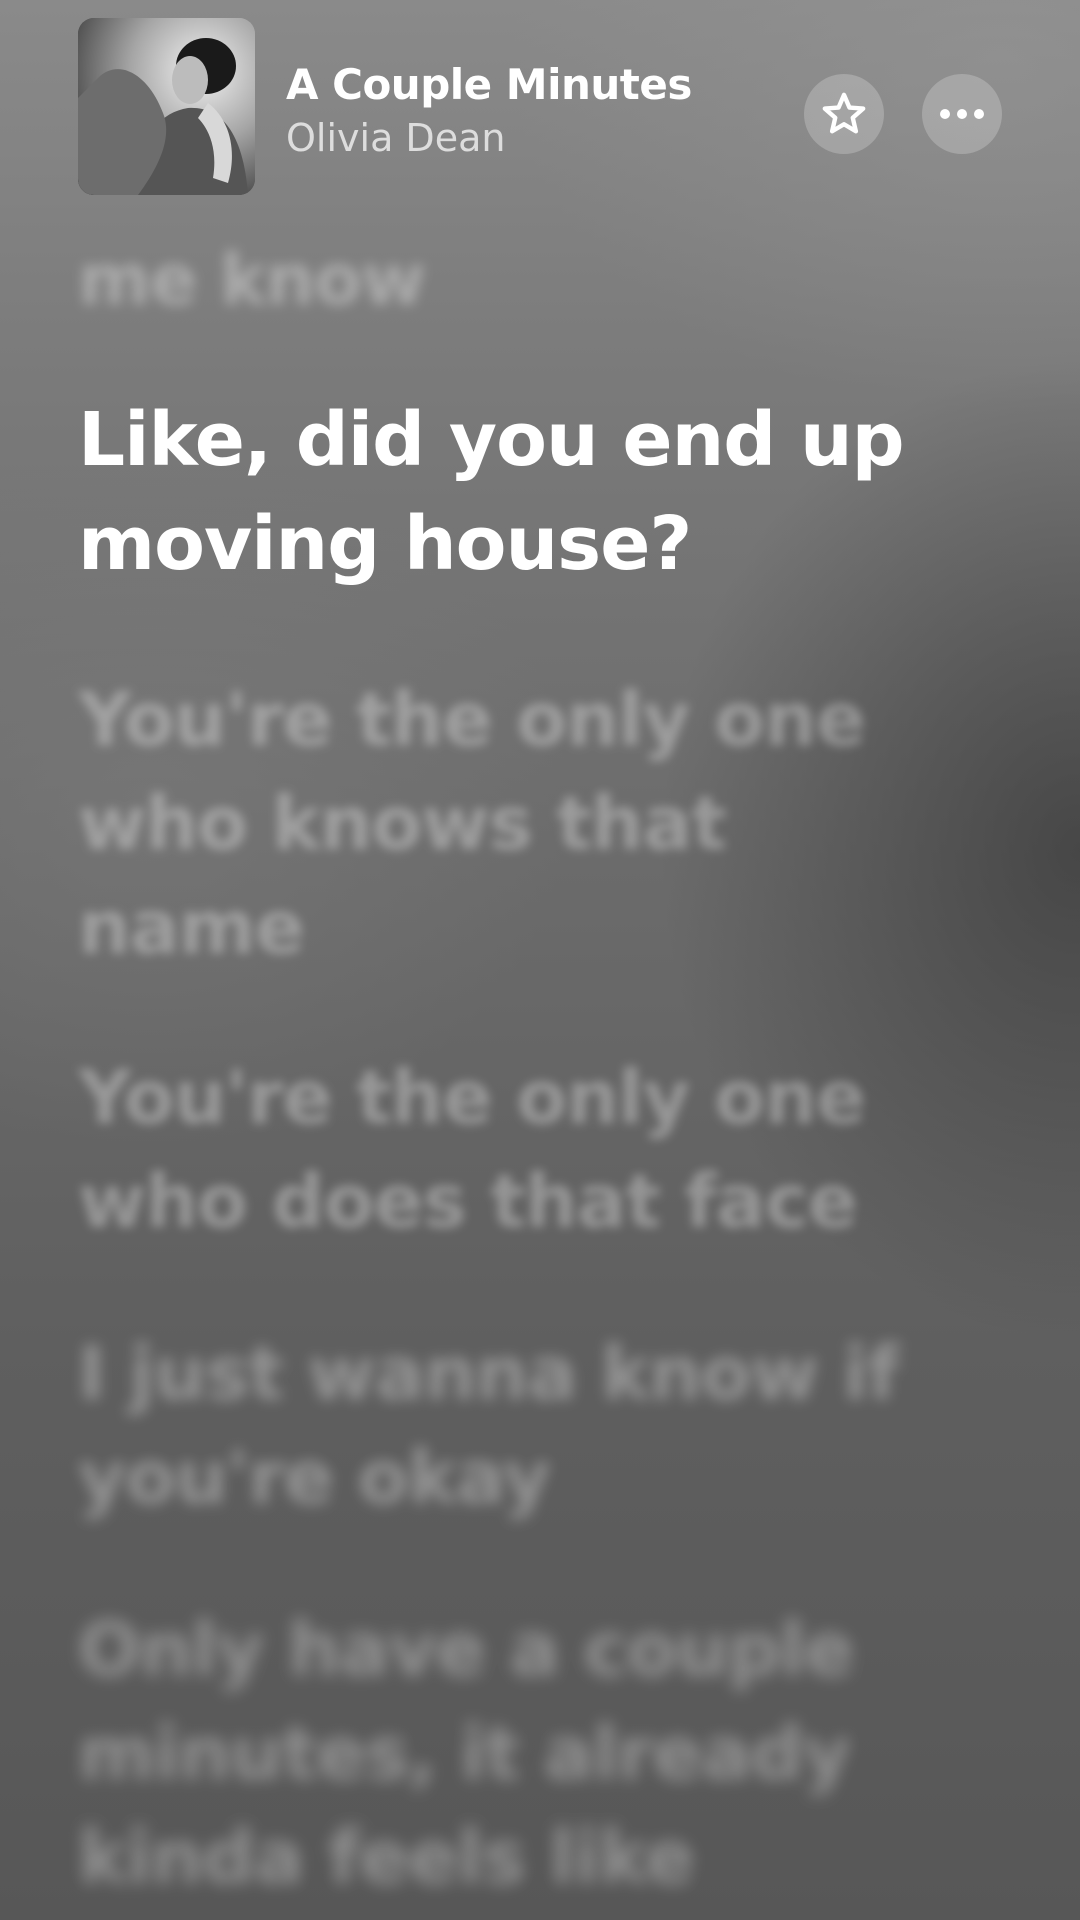 This screenshot has height=1920, width=1080. What do you see at coordinates (528, 1150) in the screenshot?
I see `lyric-line-upcoming: You're the only one who does that face` at bounding box center [528, 1150].